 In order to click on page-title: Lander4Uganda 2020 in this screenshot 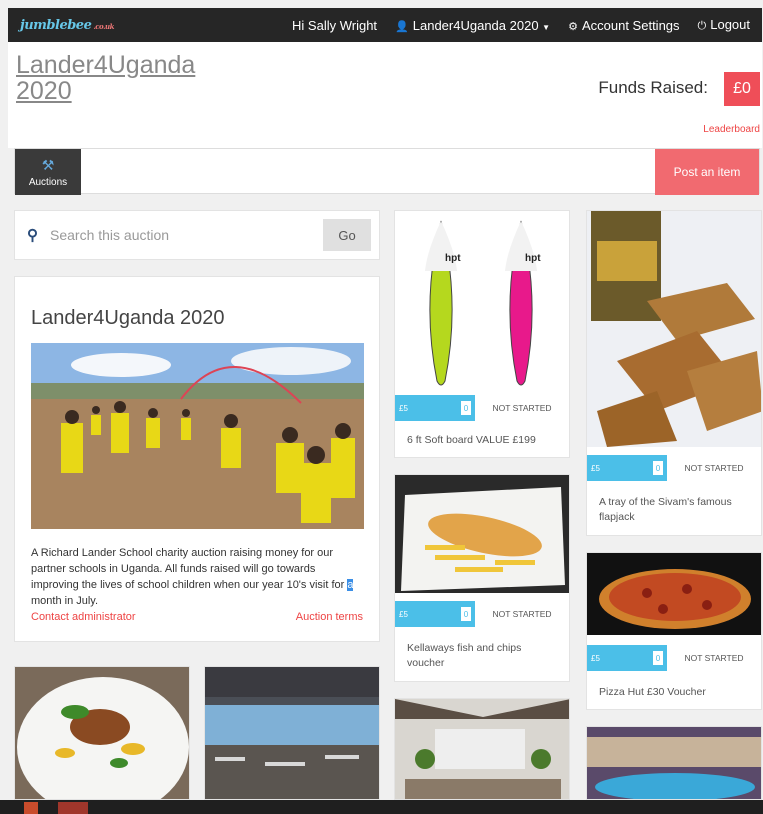, I will do `click(111, 78)`.